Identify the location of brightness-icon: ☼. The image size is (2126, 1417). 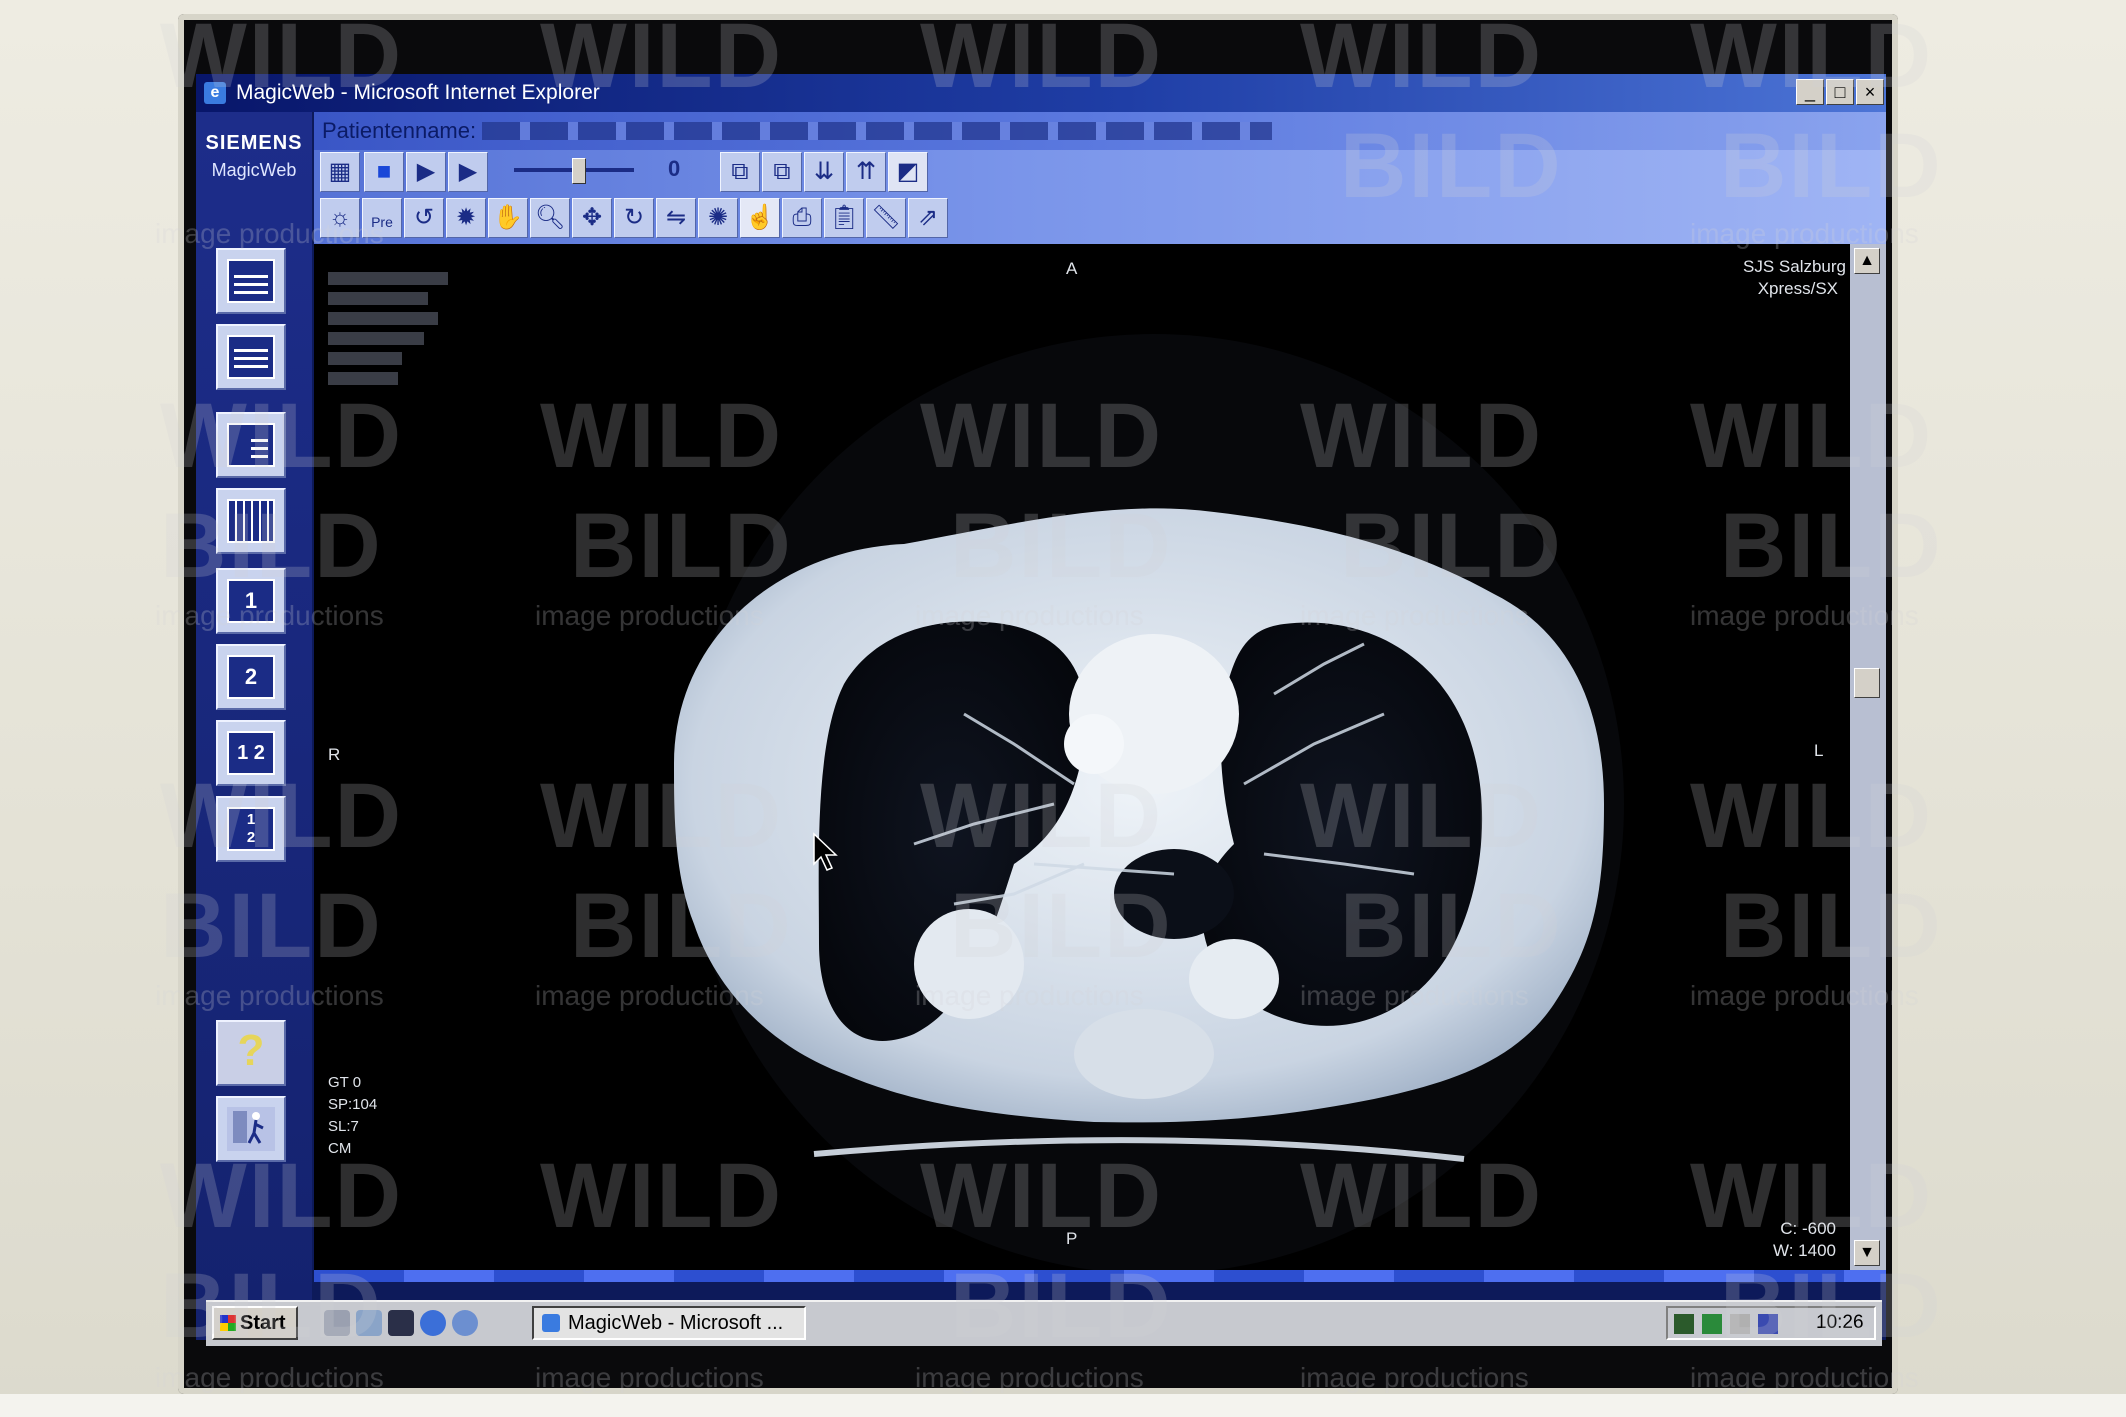
(340, 218).